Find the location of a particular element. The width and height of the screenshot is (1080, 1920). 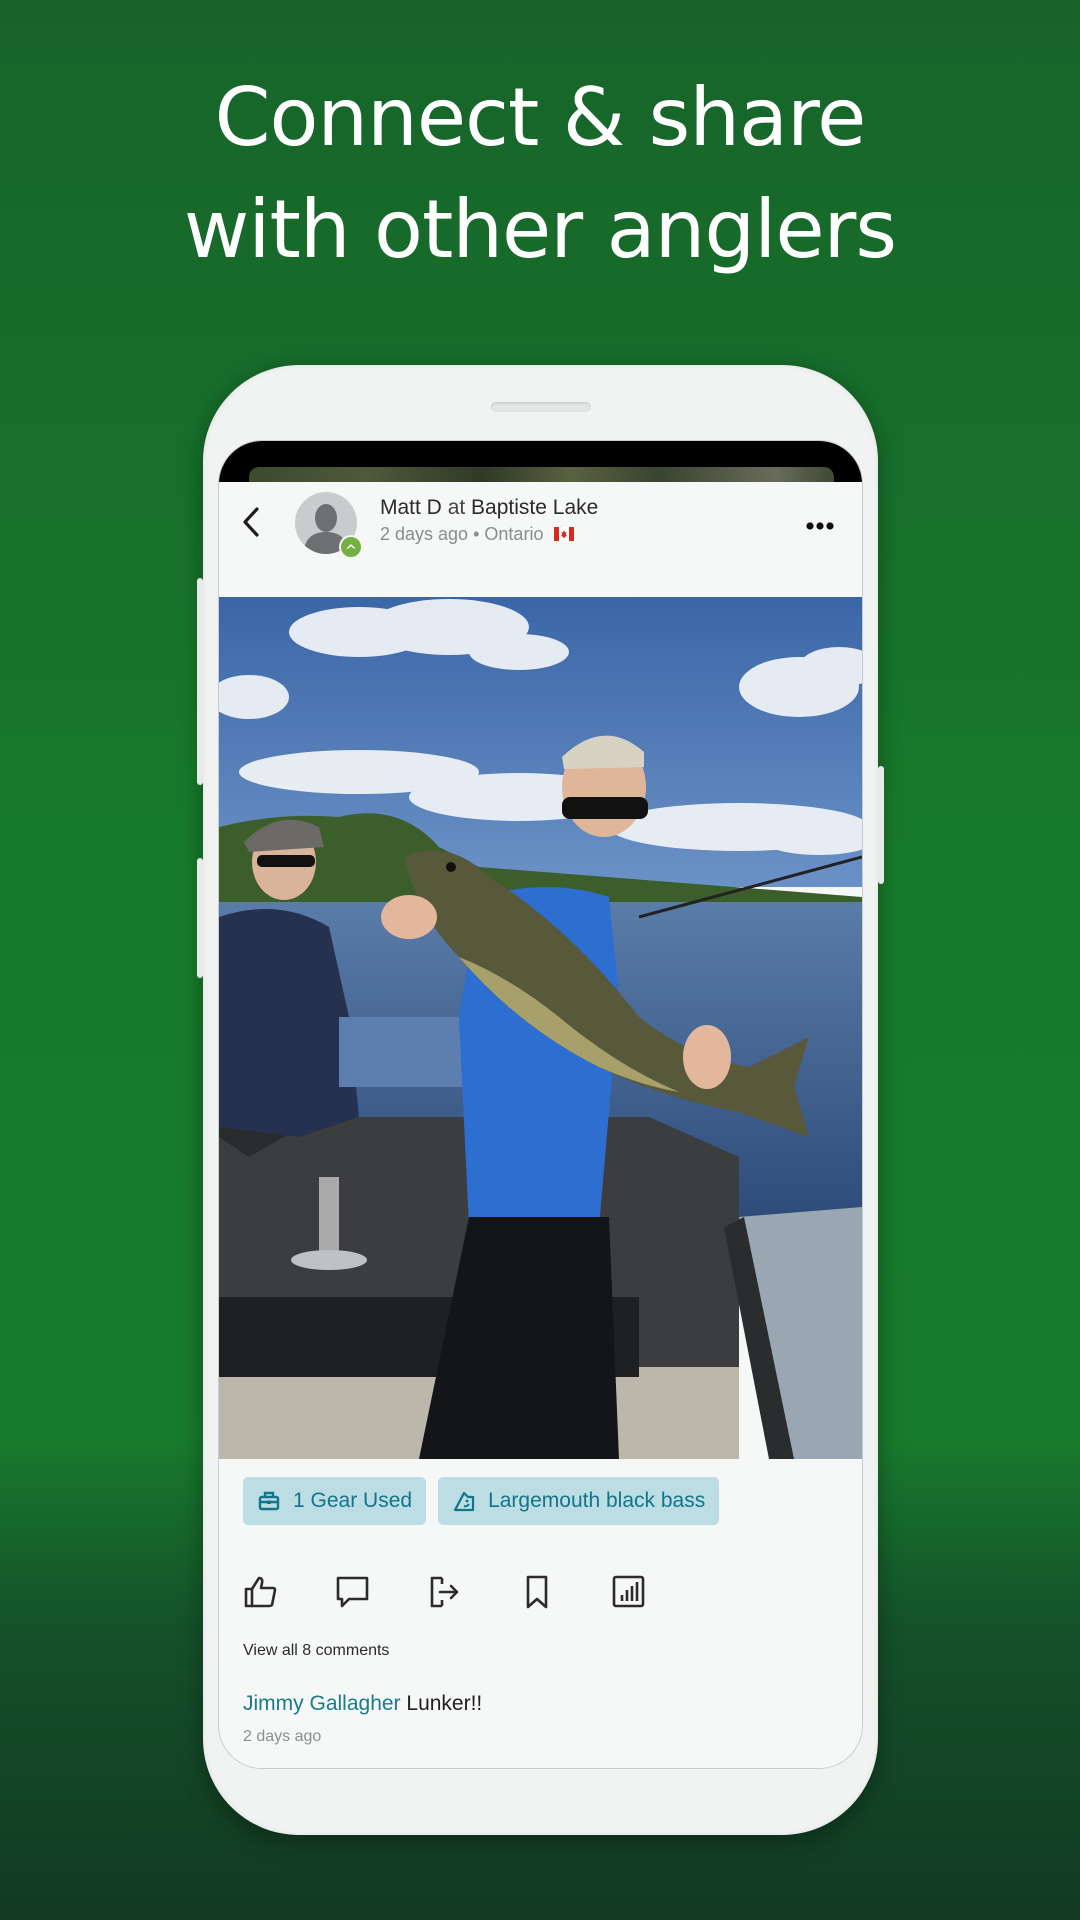

post-tags: 1 Gear Used Largemouth black bass is located at coordinates (481, 1501).